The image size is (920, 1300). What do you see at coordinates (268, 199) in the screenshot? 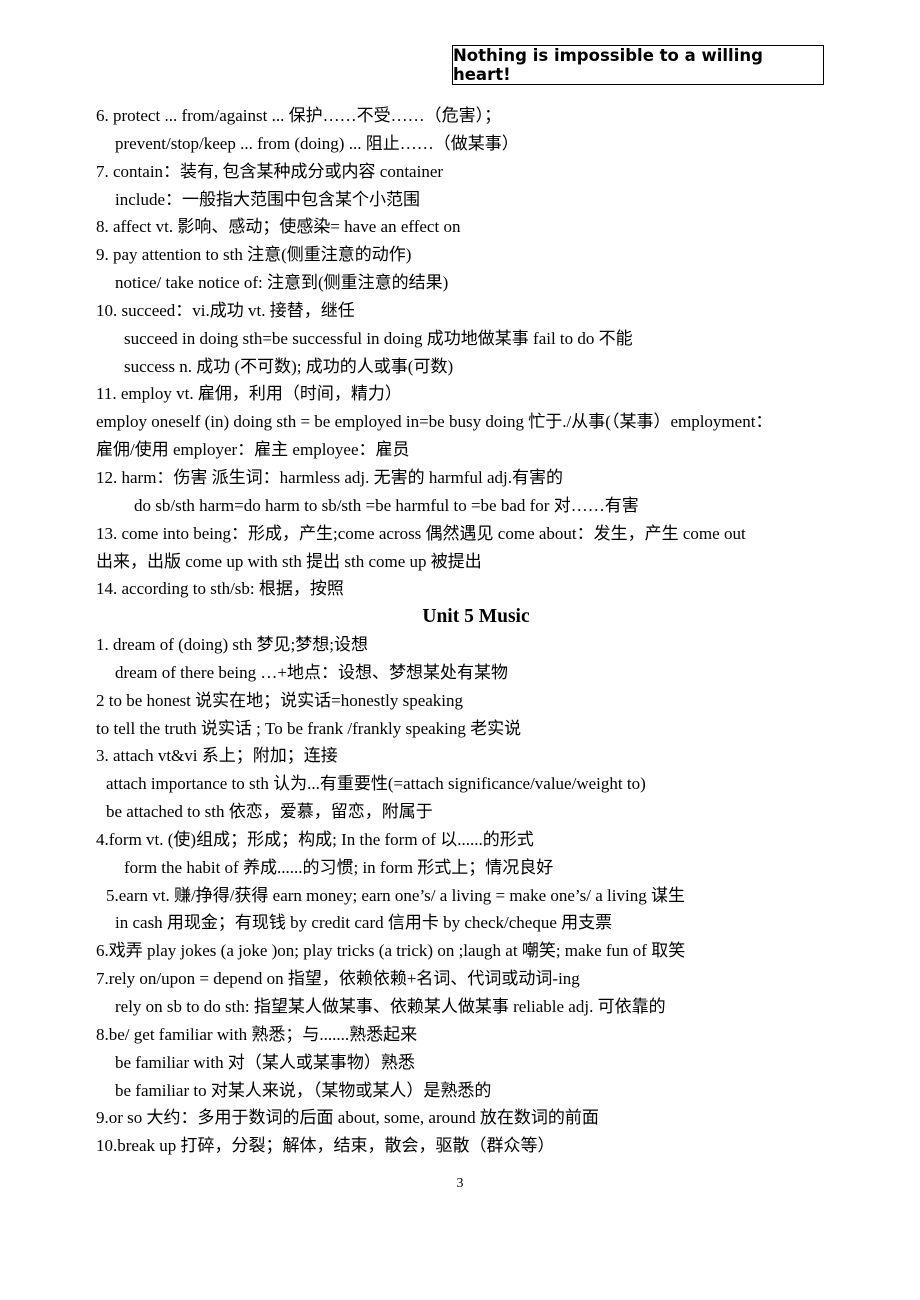
I see `text-line: include：一般指大范围中包含某个小范围` at bounding box center [268, 199].